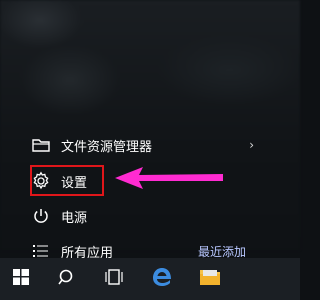 This screenshot has width=320, height=300. I want to click on start-item-label: 文件资源管理器, so click(107, 147).